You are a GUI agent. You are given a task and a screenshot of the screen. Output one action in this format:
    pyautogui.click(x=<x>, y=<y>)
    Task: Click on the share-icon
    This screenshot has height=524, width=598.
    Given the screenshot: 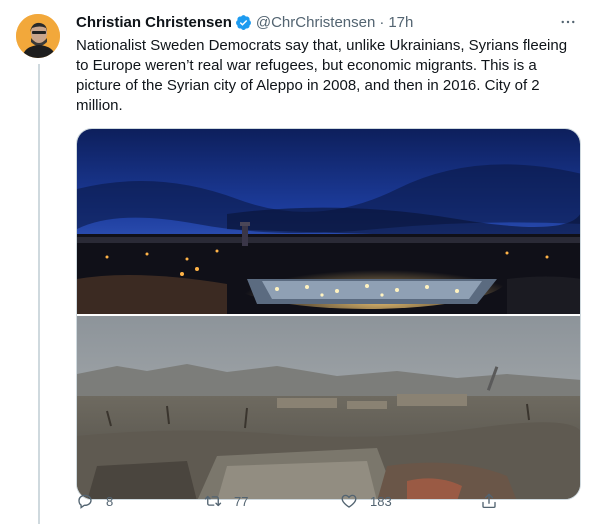 What is the action you would take?
    pyautogui.click(x=489, y=501)
    